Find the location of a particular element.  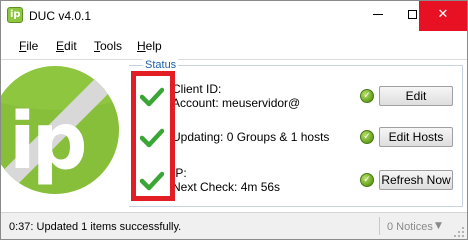

resize-grip-icon is located at coordinates (459, 232).